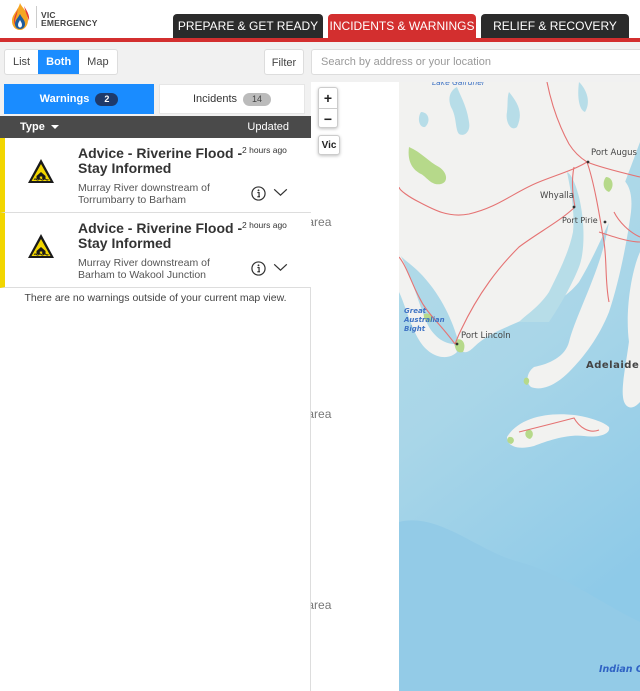 The height and width of the screenshot is (691, 640). I want to click on tab-warnings-label: Warnings, so click(64, 99).